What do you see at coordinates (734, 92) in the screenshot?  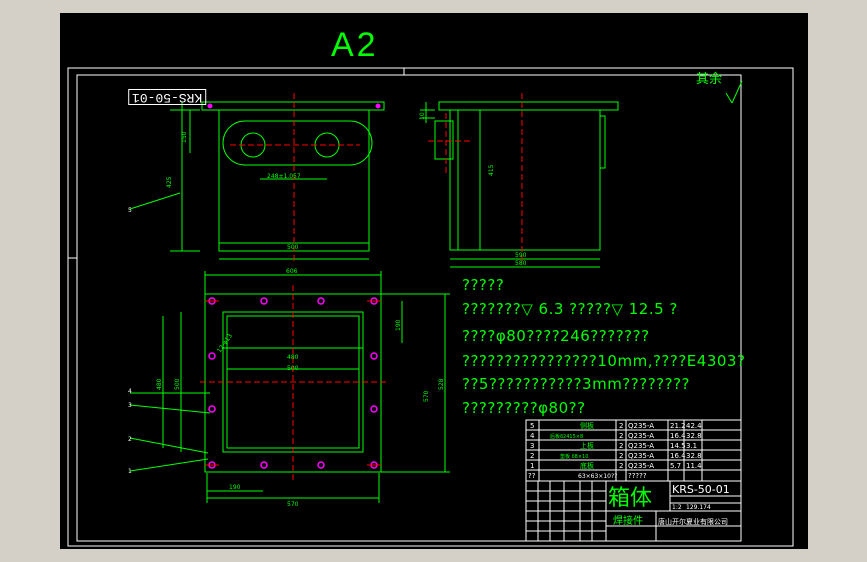 I see `roughness-mark` at bounding box center [734, 92].